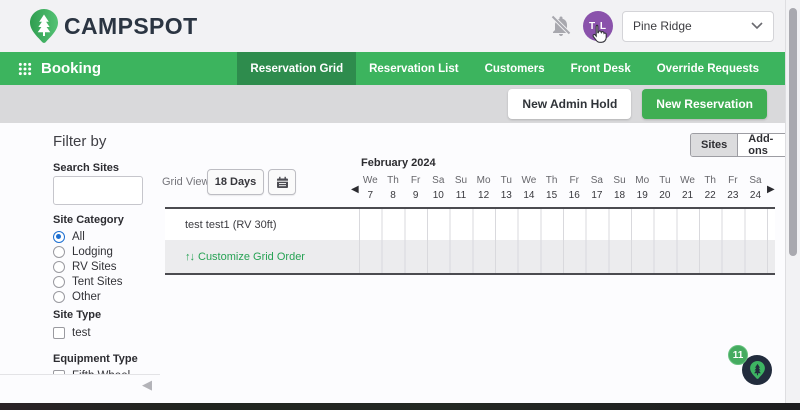  I want to click on radio-option-rv-sites: RV Sites, so click(88, 266).